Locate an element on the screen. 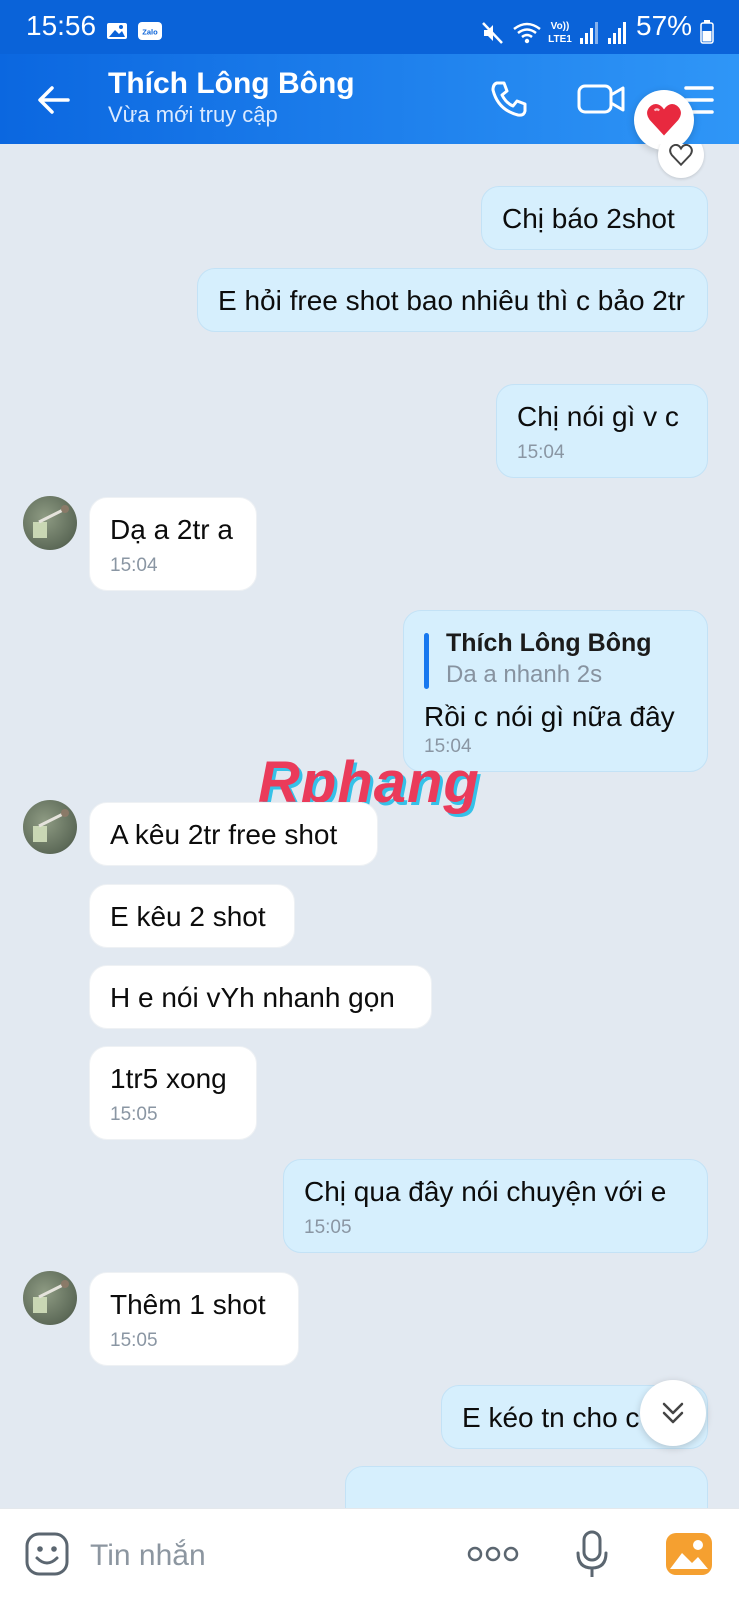 The width and height of the screenshot is (739, 1601). message-text: A kêu 2tr free shot is located at coordinates (224, 834).